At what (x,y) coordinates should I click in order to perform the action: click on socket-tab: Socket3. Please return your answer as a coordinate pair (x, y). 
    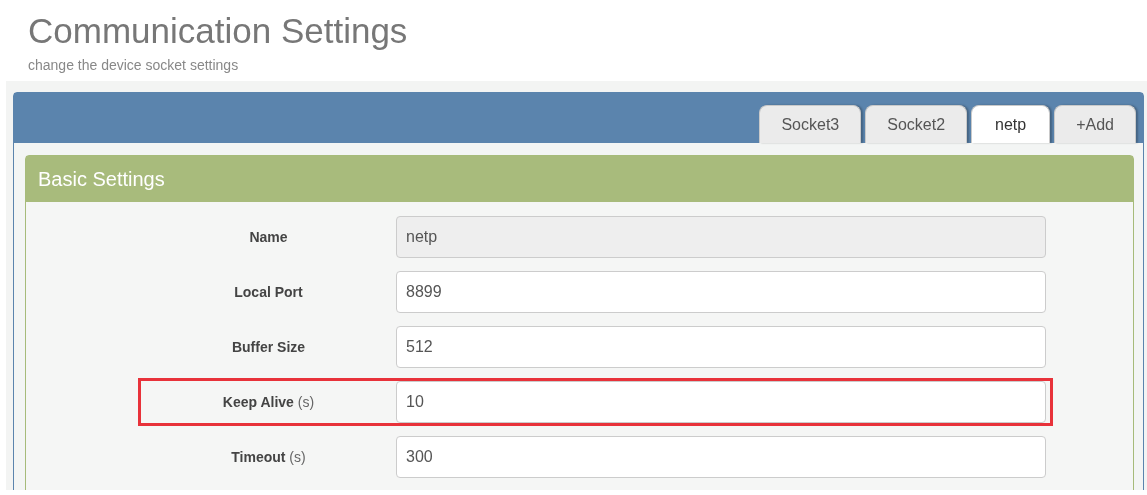
    Looking at the image, I should click on (810, 124).